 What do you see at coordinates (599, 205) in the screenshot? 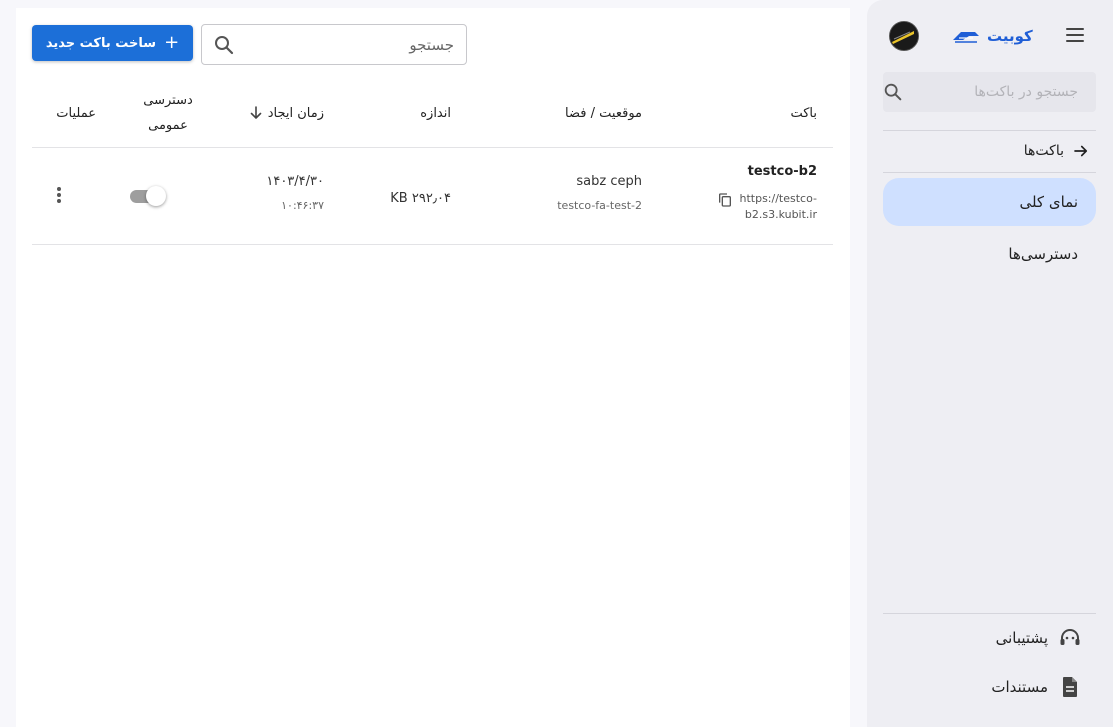
I see `space-name: testco-fa-test-2` at bounding box center [599, 205].